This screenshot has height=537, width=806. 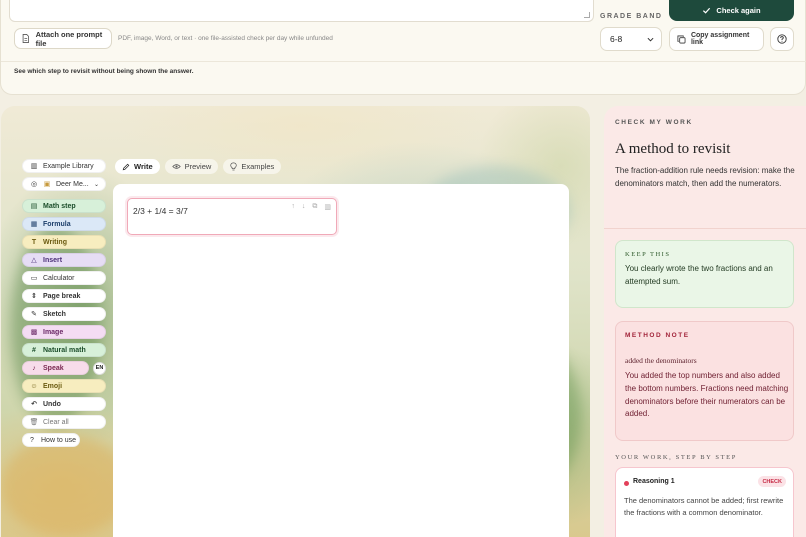 I want to click on tool-writing: T Writing, so click(x=64, y=242).